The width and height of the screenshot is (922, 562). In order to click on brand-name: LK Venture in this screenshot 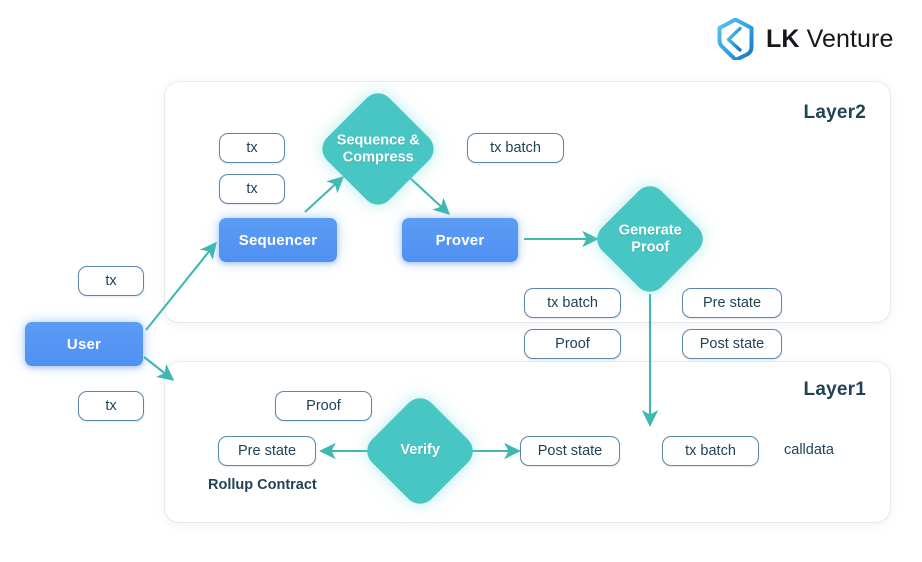, I will do `click(830, 38)`.